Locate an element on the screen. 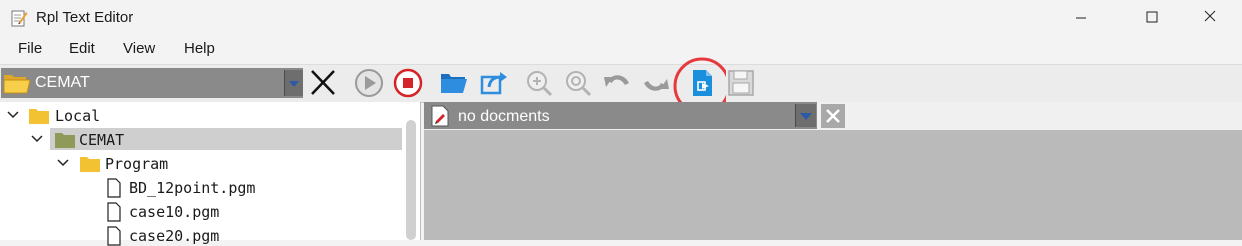  tree-item-file: case20.pgm is located at coordinates (200, 235).